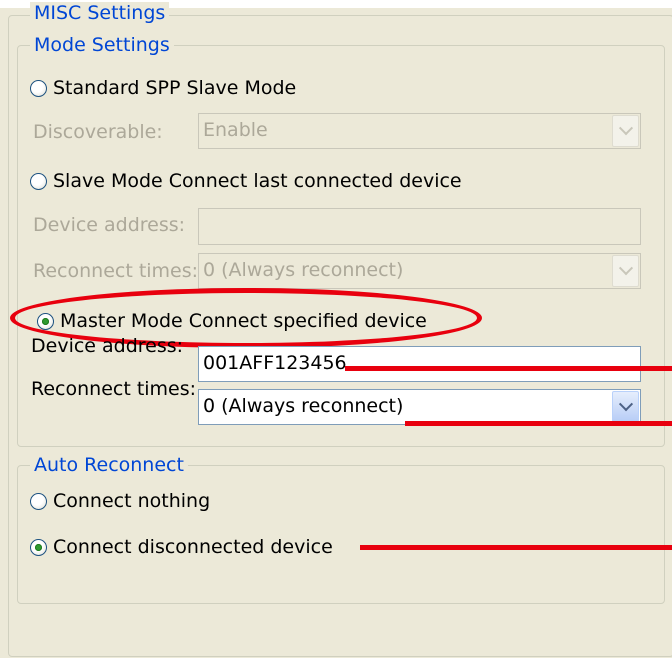  I want to click on master-device-address-label: Device address:, so click(107, 346).